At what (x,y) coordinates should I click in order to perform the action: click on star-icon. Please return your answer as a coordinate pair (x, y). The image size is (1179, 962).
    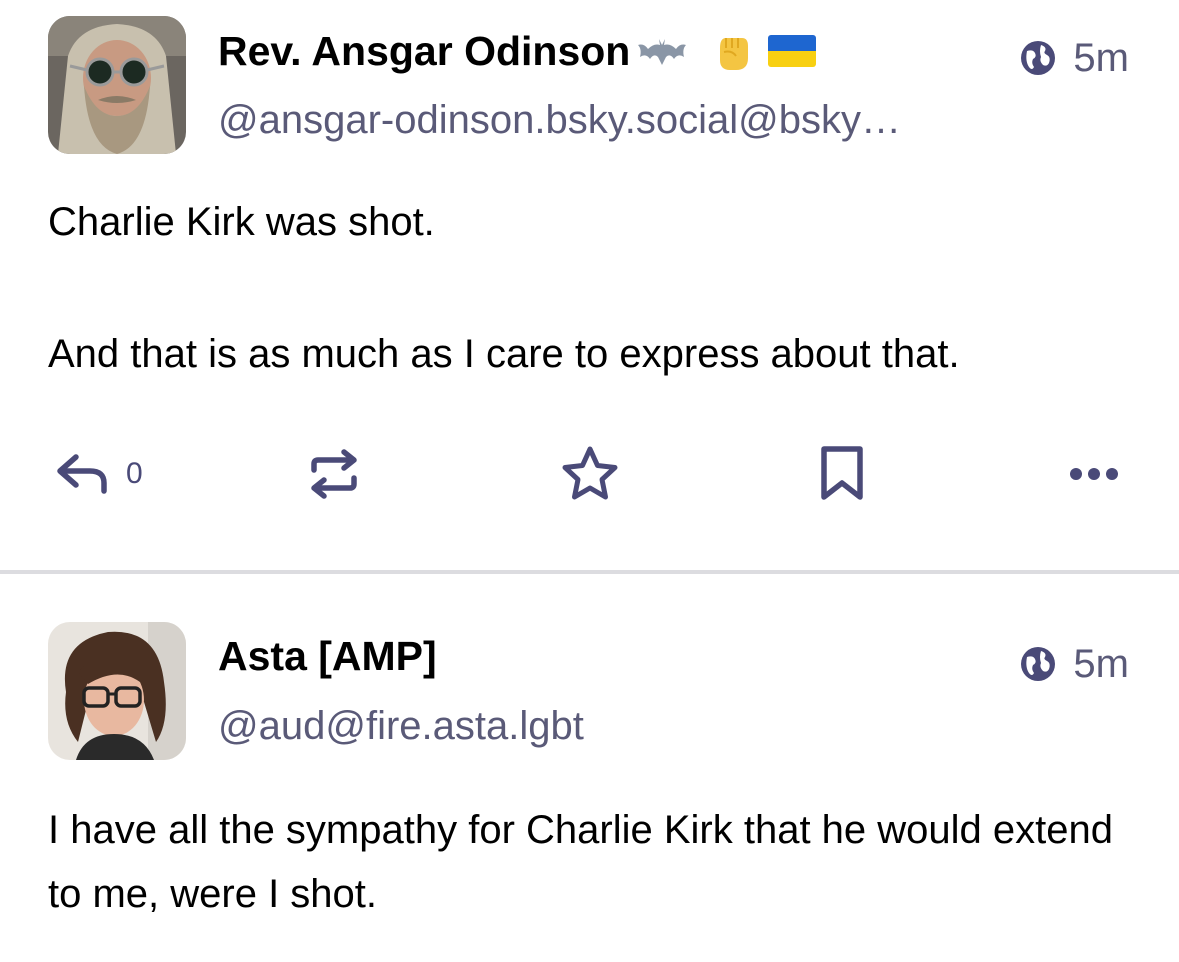
    Looking at the image, I should click on (590, 473).